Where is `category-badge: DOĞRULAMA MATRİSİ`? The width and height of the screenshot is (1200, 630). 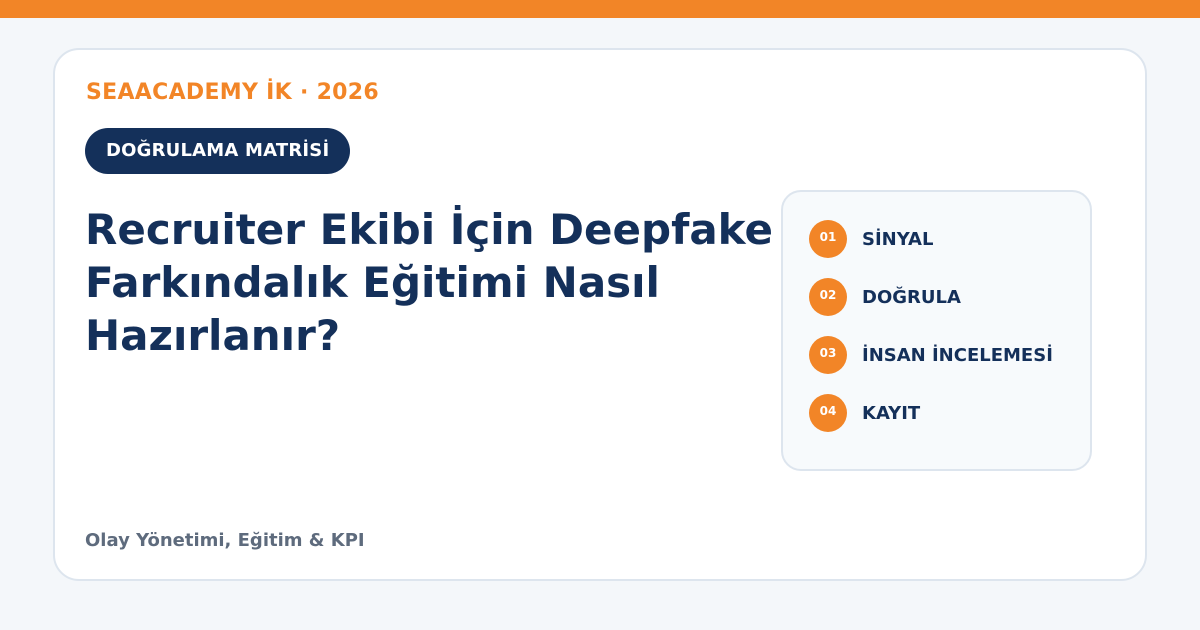
category-badge: DOĞRULAMA MATRİSİ is located at coordinates (218, 151).